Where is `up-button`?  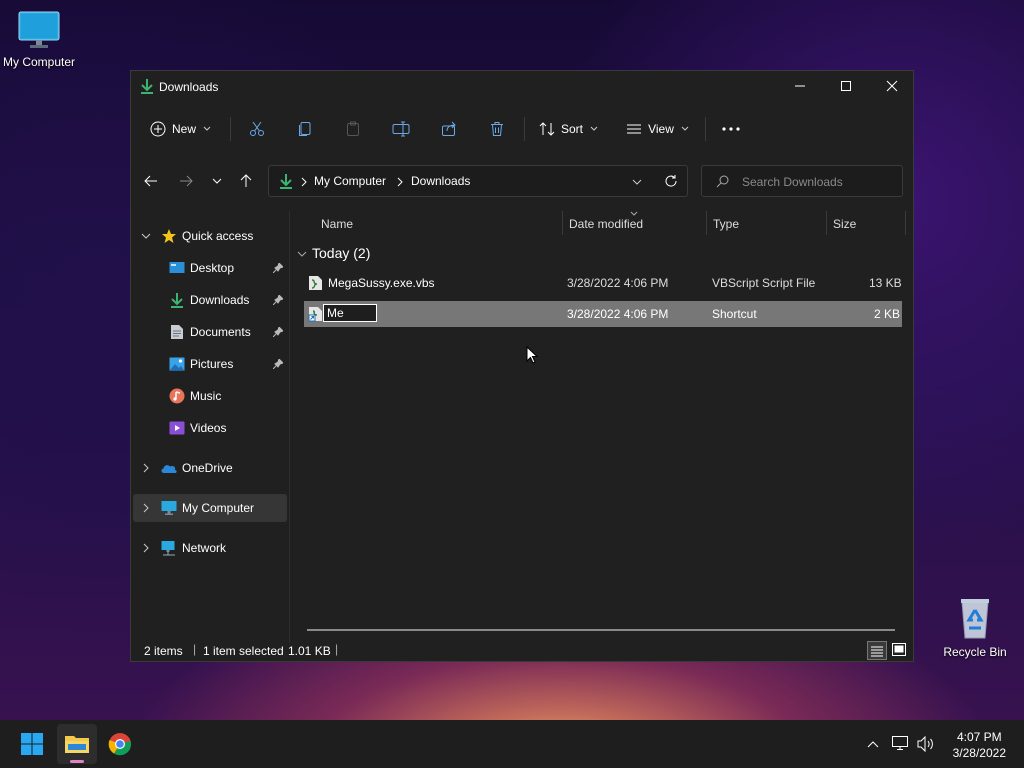 up-button is located at coordinates (246, 181).